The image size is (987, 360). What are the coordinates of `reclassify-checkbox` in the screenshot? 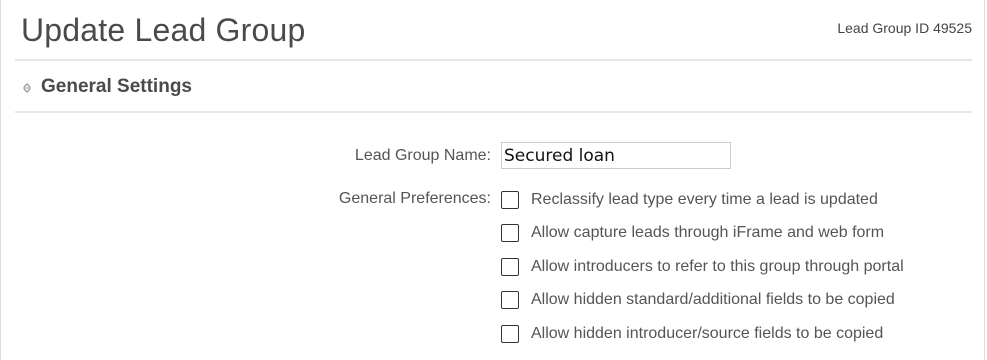 It's located at (510, 200).